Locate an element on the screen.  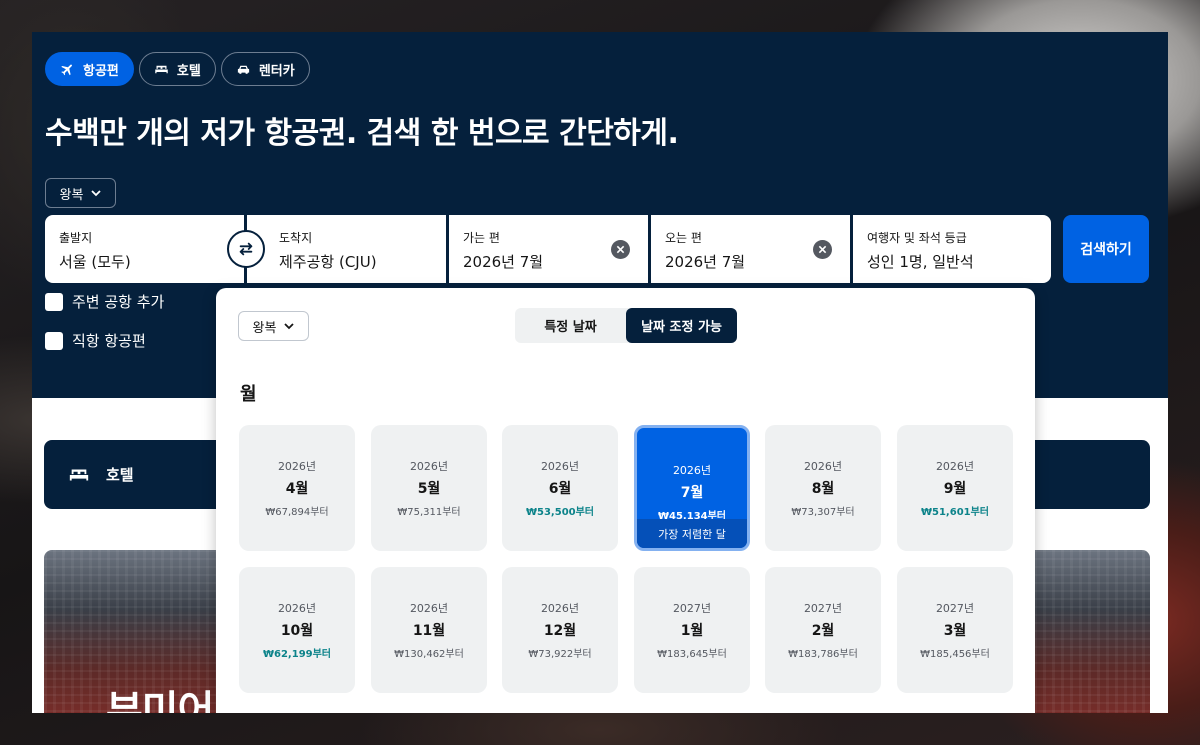
month-card: 2026년 5월 ₩75,311부터 is located at coordinates (429, 488).